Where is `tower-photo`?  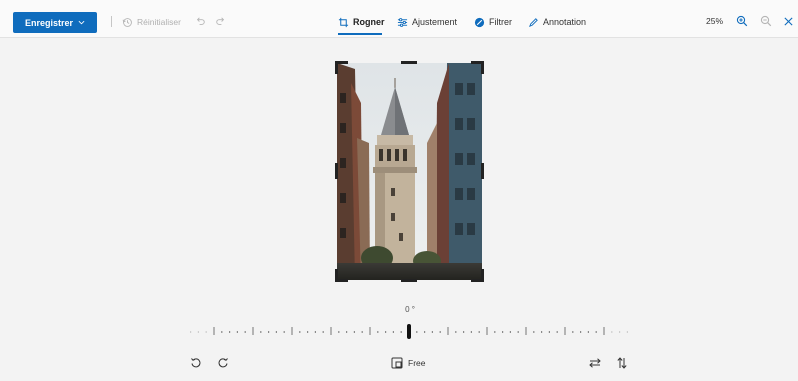
tower-photo is located at coordinates (409, 171).